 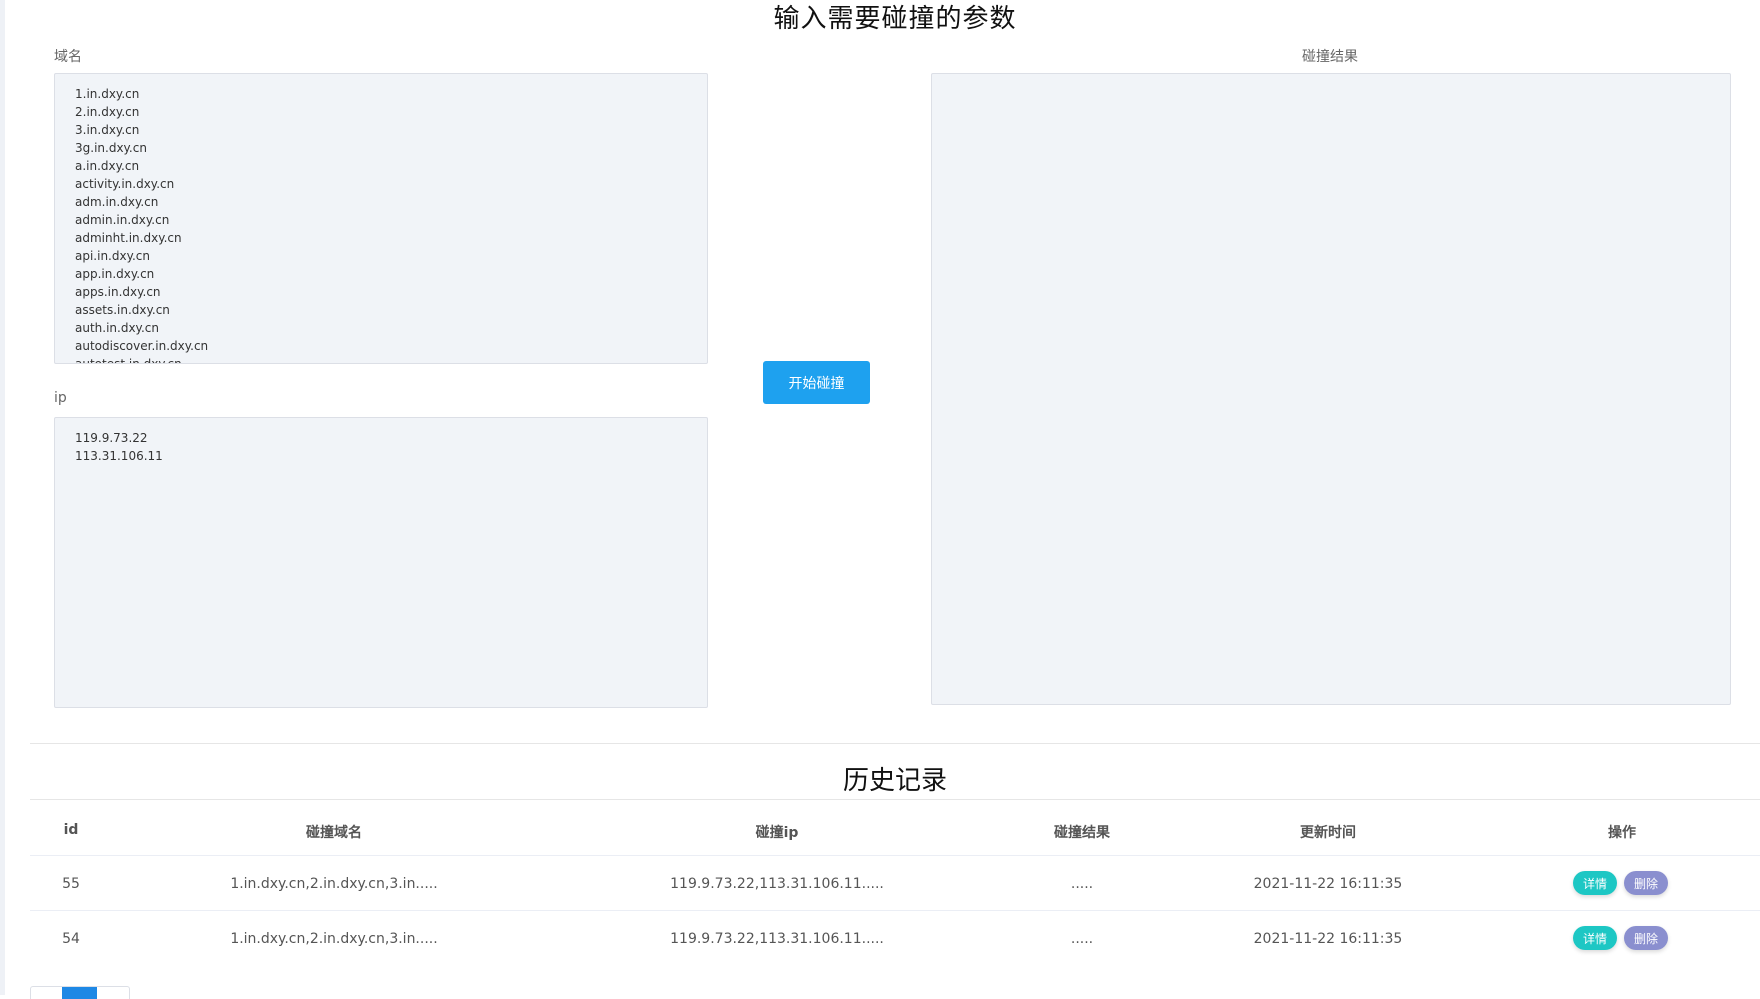 I want to click on table-top-border, so click(x=895, y=799).